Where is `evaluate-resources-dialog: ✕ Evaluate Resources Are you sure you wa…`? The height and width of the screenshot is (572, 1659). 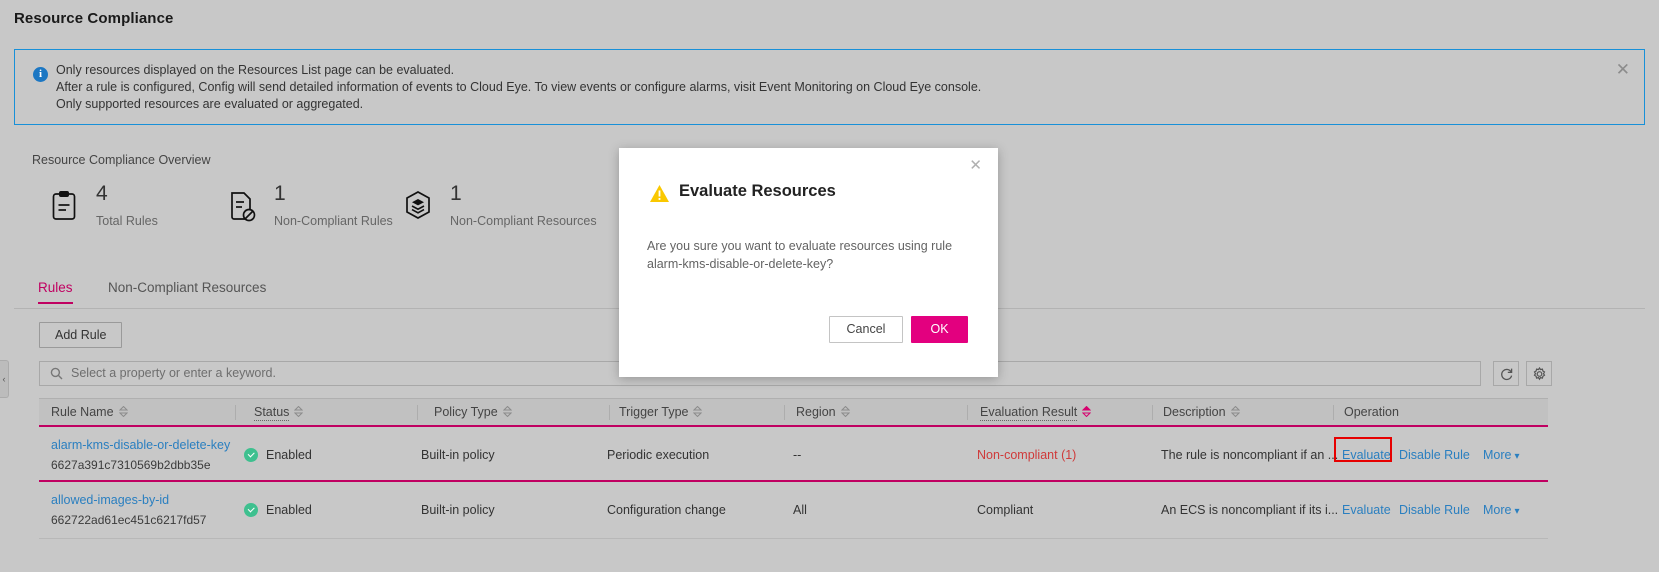
evaluate-resources-dialog: ✕ Evaluate Resources Are you sure you wa… is located at coordinates (808, 262).